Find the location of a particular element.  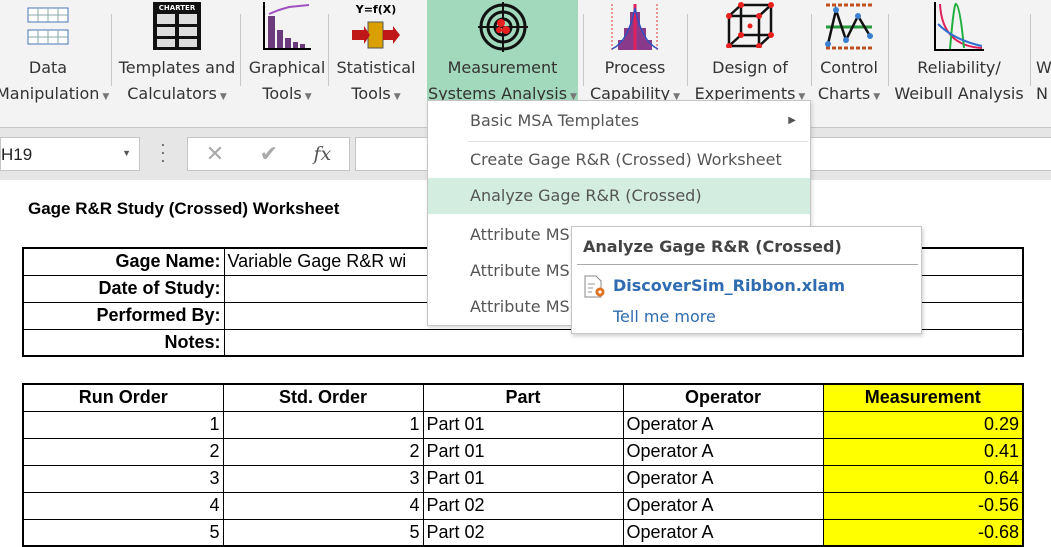

tooltip-title: Analyze Gage R&R (Crossed) is located at coordinates (712, 246).